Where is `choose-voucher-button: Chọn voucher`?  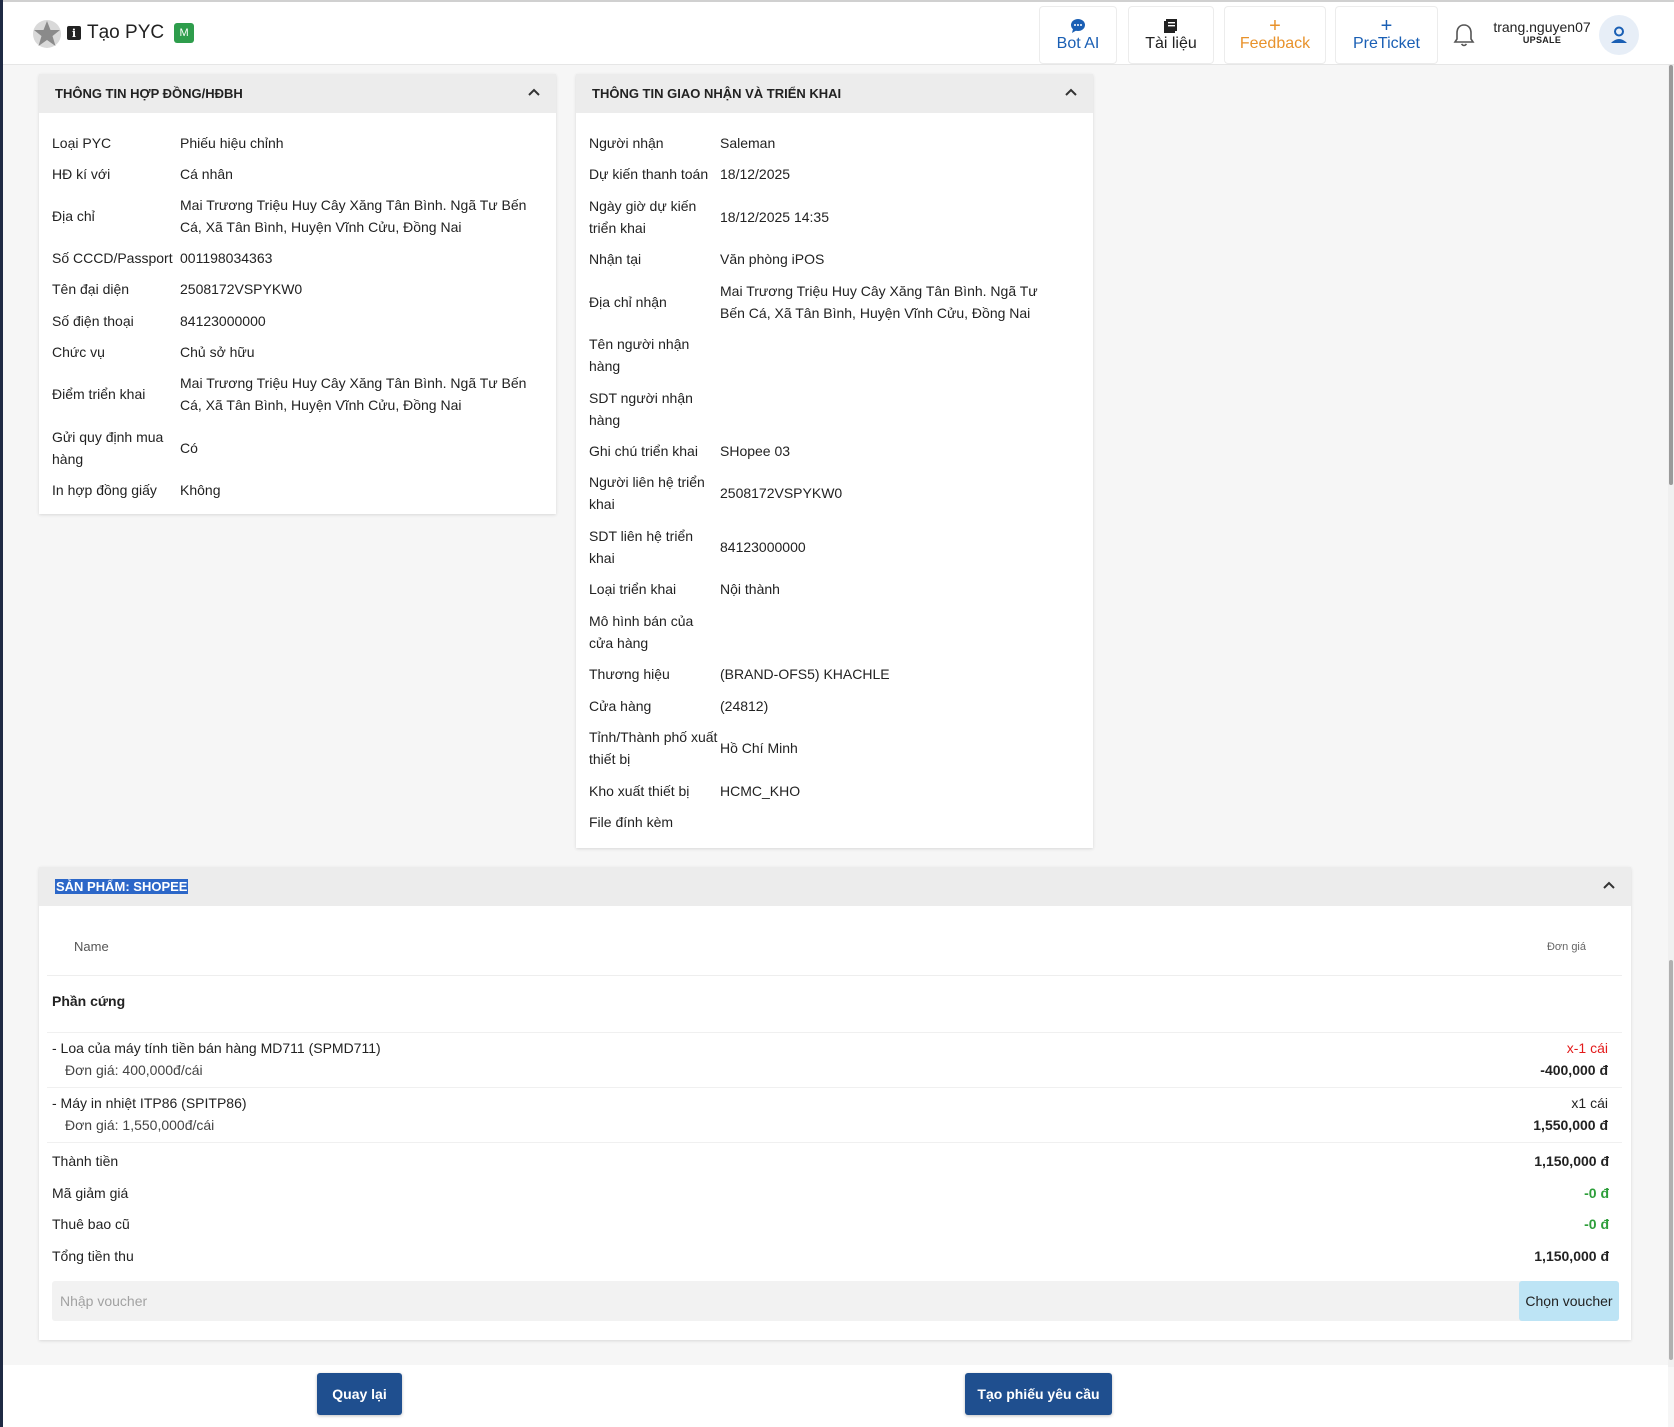 choose-voucher-button: Chọn voucher is located at coordinates (1569, 1301).